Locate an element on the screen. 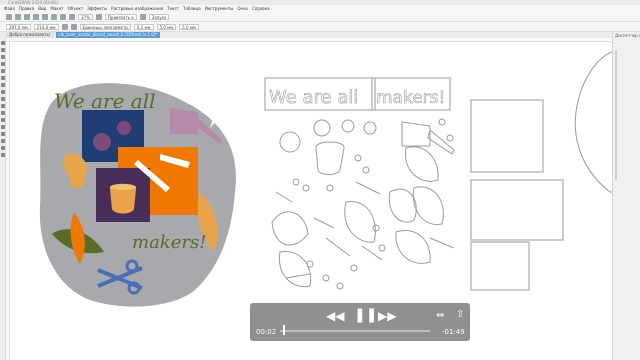  zoom-tool-icon is located at coordinates (3, 64).